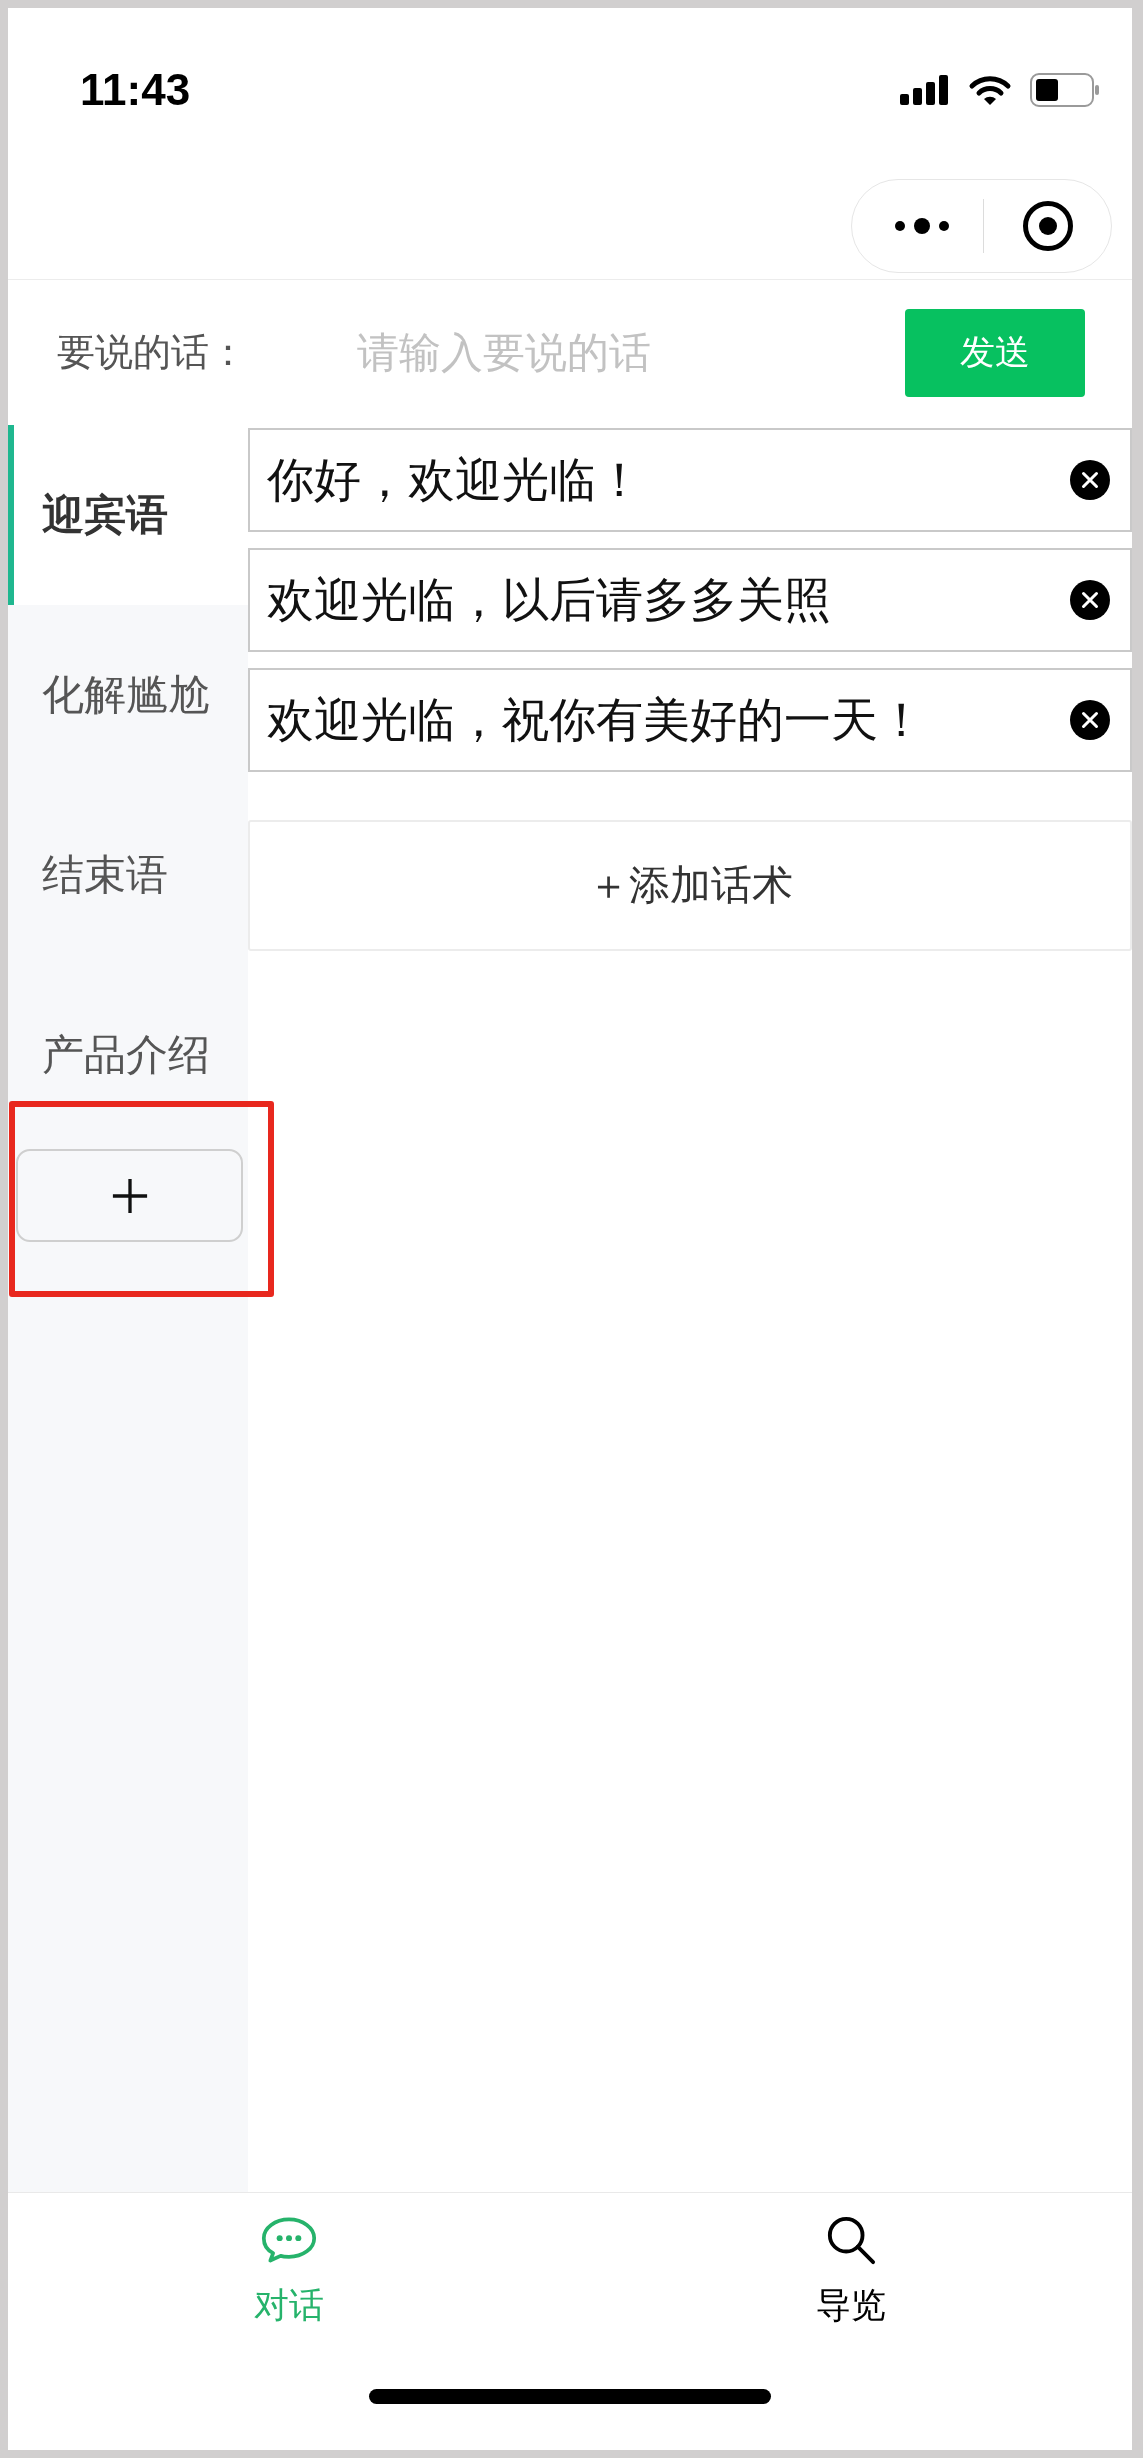 This screenshot has width=1143, height=2458. I want to click on tab-item: 导览, so click(851, 2271).